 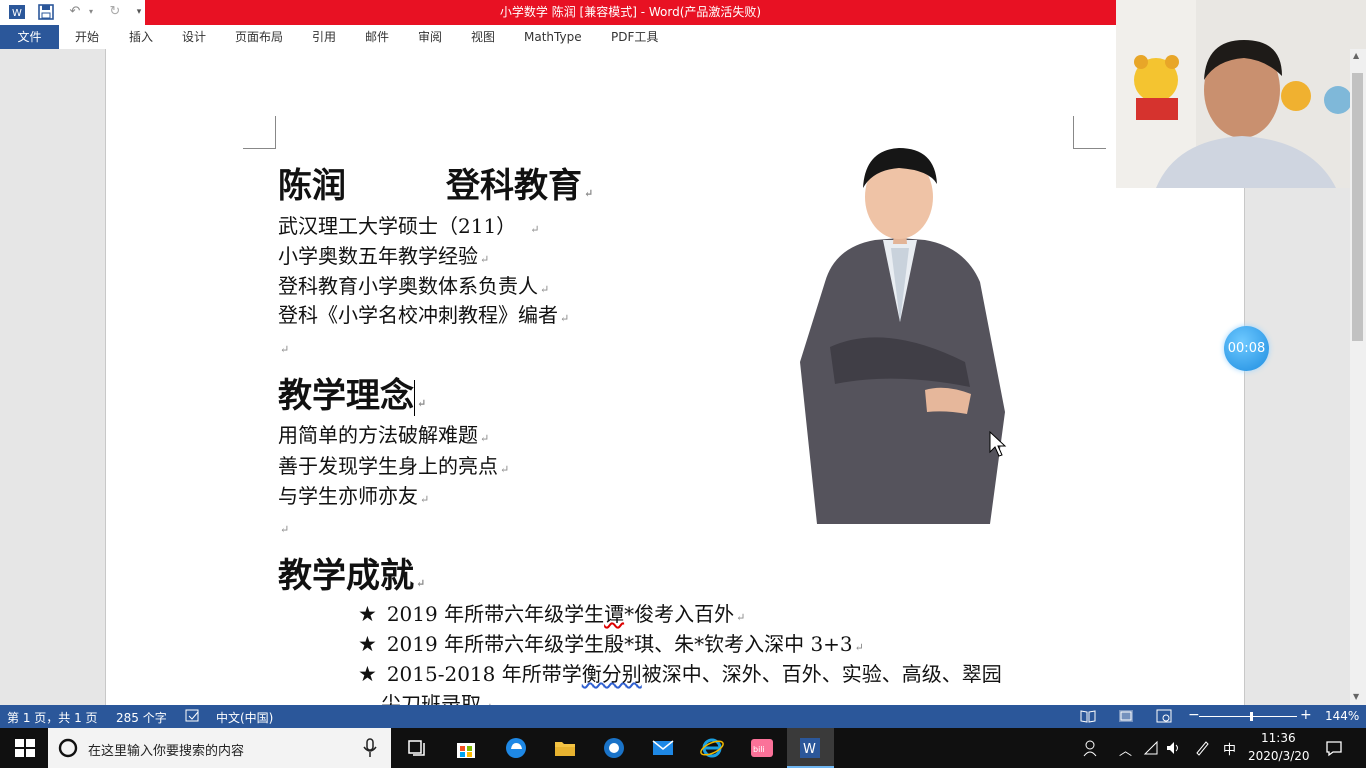 What do you see at coordinates (312, 186) in the screenshot?
I see `teacher-name: 陈润` at bounding box center [312, 186].